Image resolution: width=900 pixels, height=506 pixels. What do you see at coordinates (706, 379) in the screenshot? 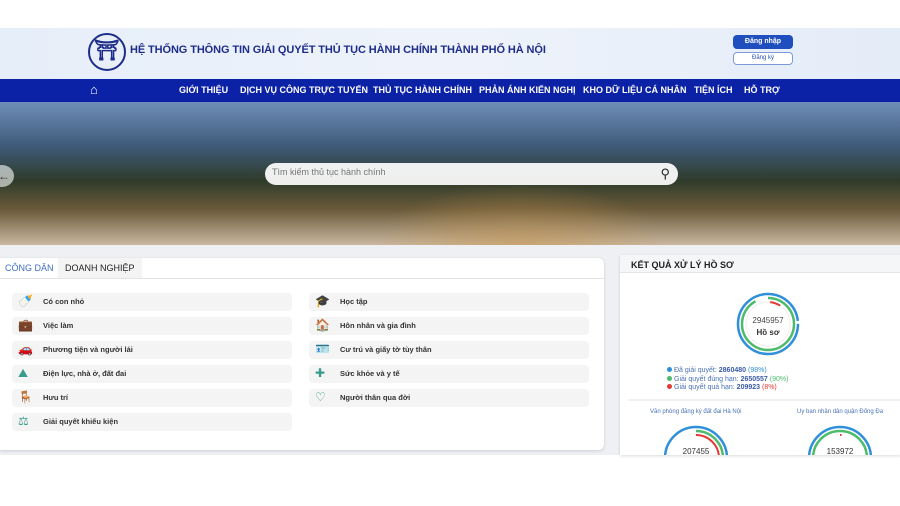
I see `legend-label: Giải quyết đúng hạn:` at bounding box center [706, 379].